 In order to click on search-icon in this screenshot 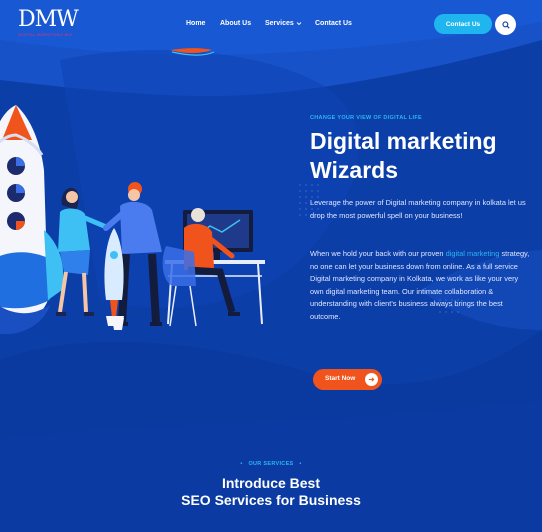, I will do `click(505, 24)`.